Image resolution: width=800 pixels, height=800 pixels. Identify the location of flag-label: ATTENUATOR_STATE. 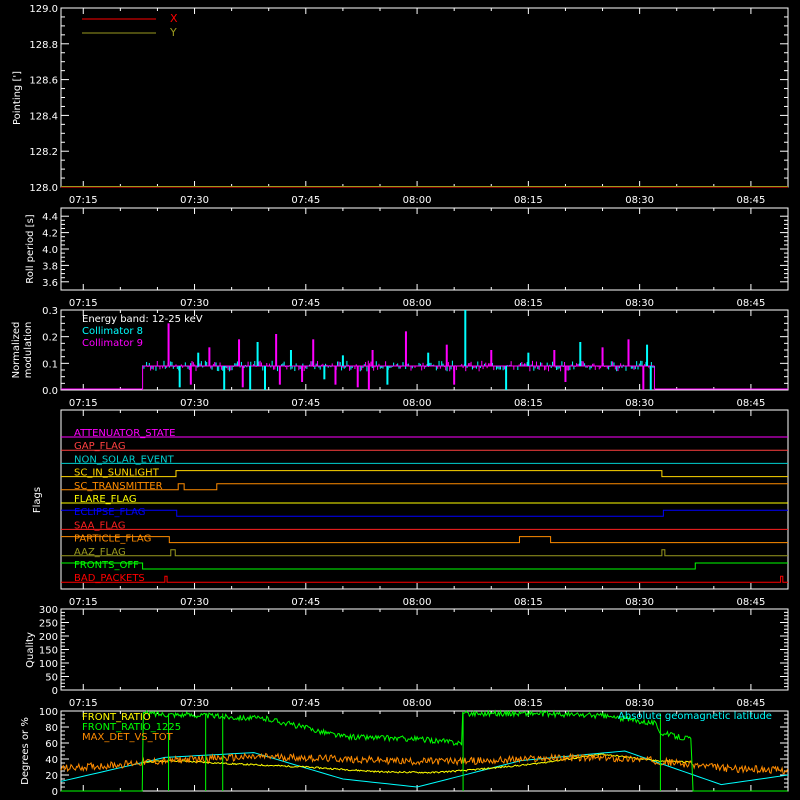
(124, 433).